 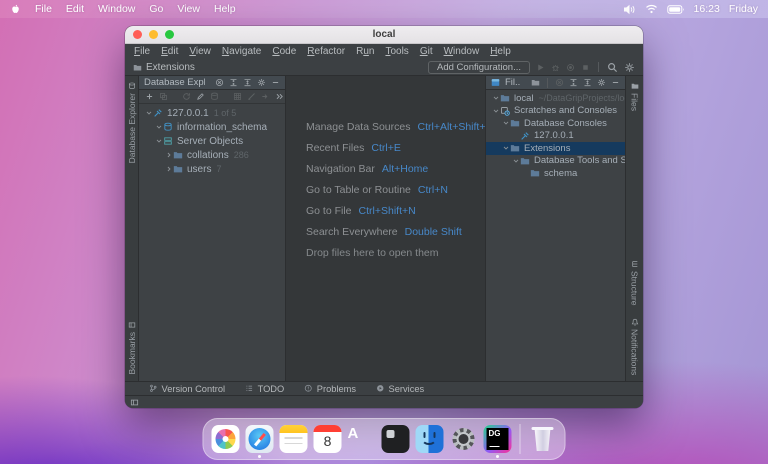 What do you see at coordinates (365, 51) in the screenshot?
I see `ide-menu-run: Run` at bounding box center [365, 51].